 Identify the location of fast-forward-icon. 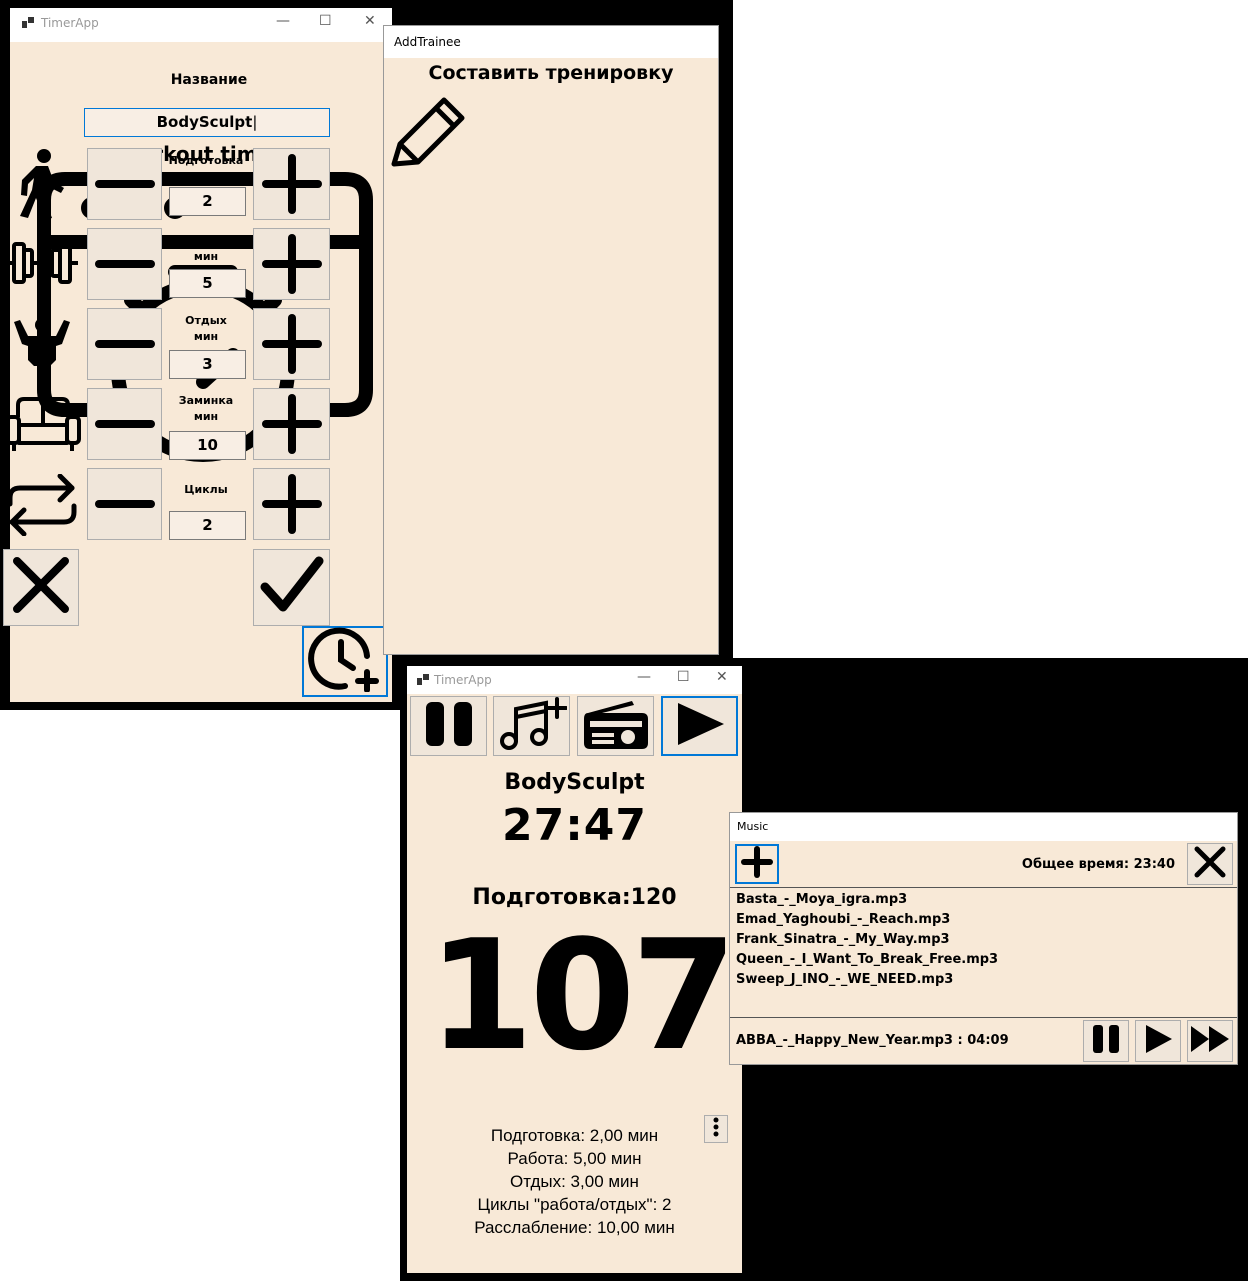
(1210, 1041).